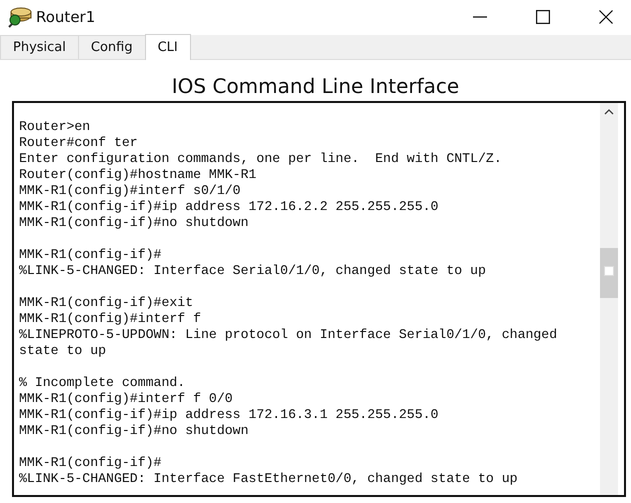 This screenshot has height=503, width=631. Describe the element at coordinates (110, 319) in the screenshot. I see `terminal-line: MMK-R1(config)#interf f` at that location.